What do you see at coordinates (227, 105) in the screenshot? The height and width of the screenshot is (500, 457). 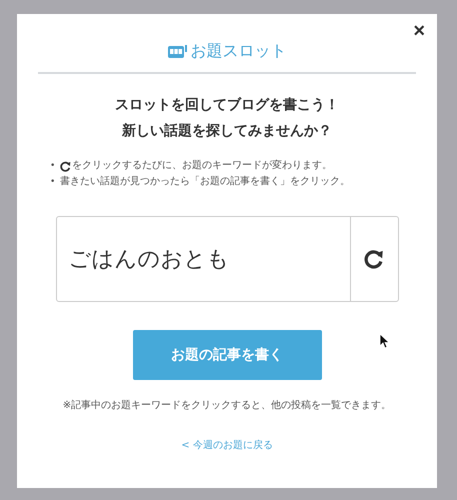 I see `heading-text: スロットを回してブログを書こう！` at bounding box center [227, 105].